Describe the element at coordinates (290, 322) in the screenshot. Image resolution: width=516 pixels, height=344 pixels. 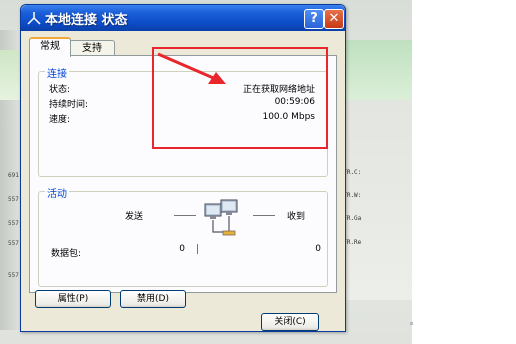
I see `close-button: 关闭(C)` at that location.